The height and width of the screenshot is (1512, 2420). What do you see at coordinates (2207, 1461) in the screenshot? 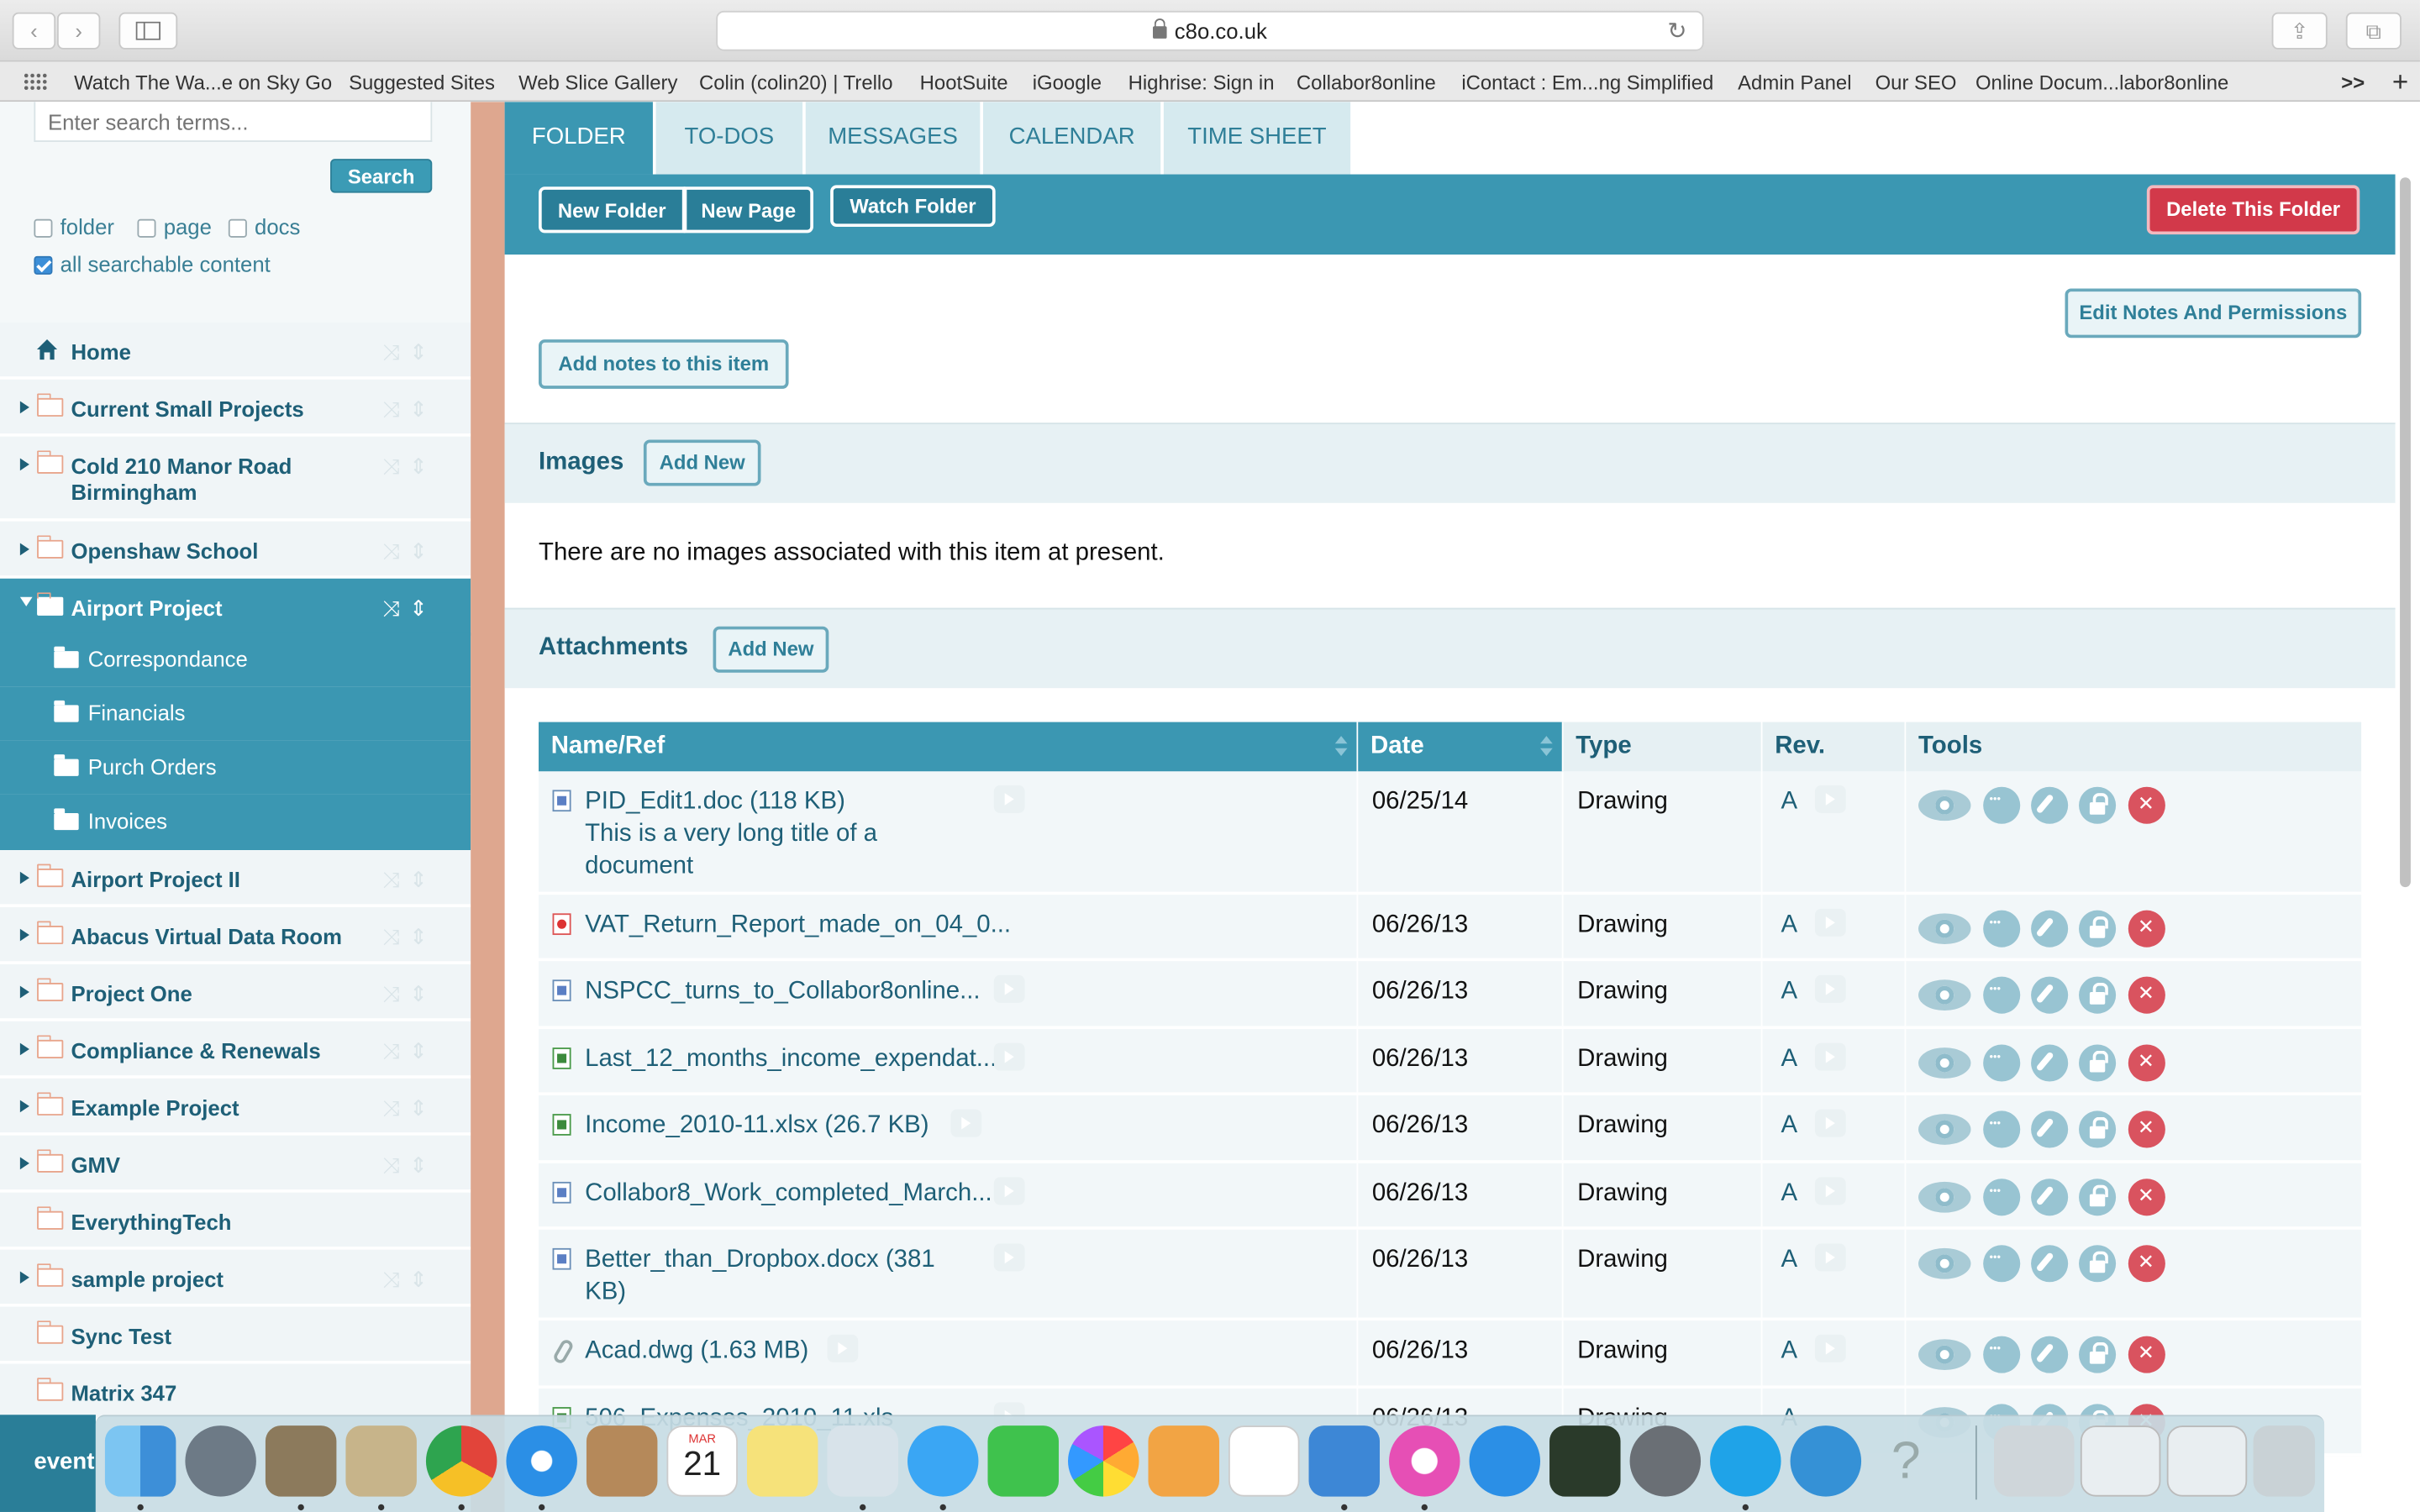
I see `minimized-window-thumbnail` at bounding box center [2207, 1461].